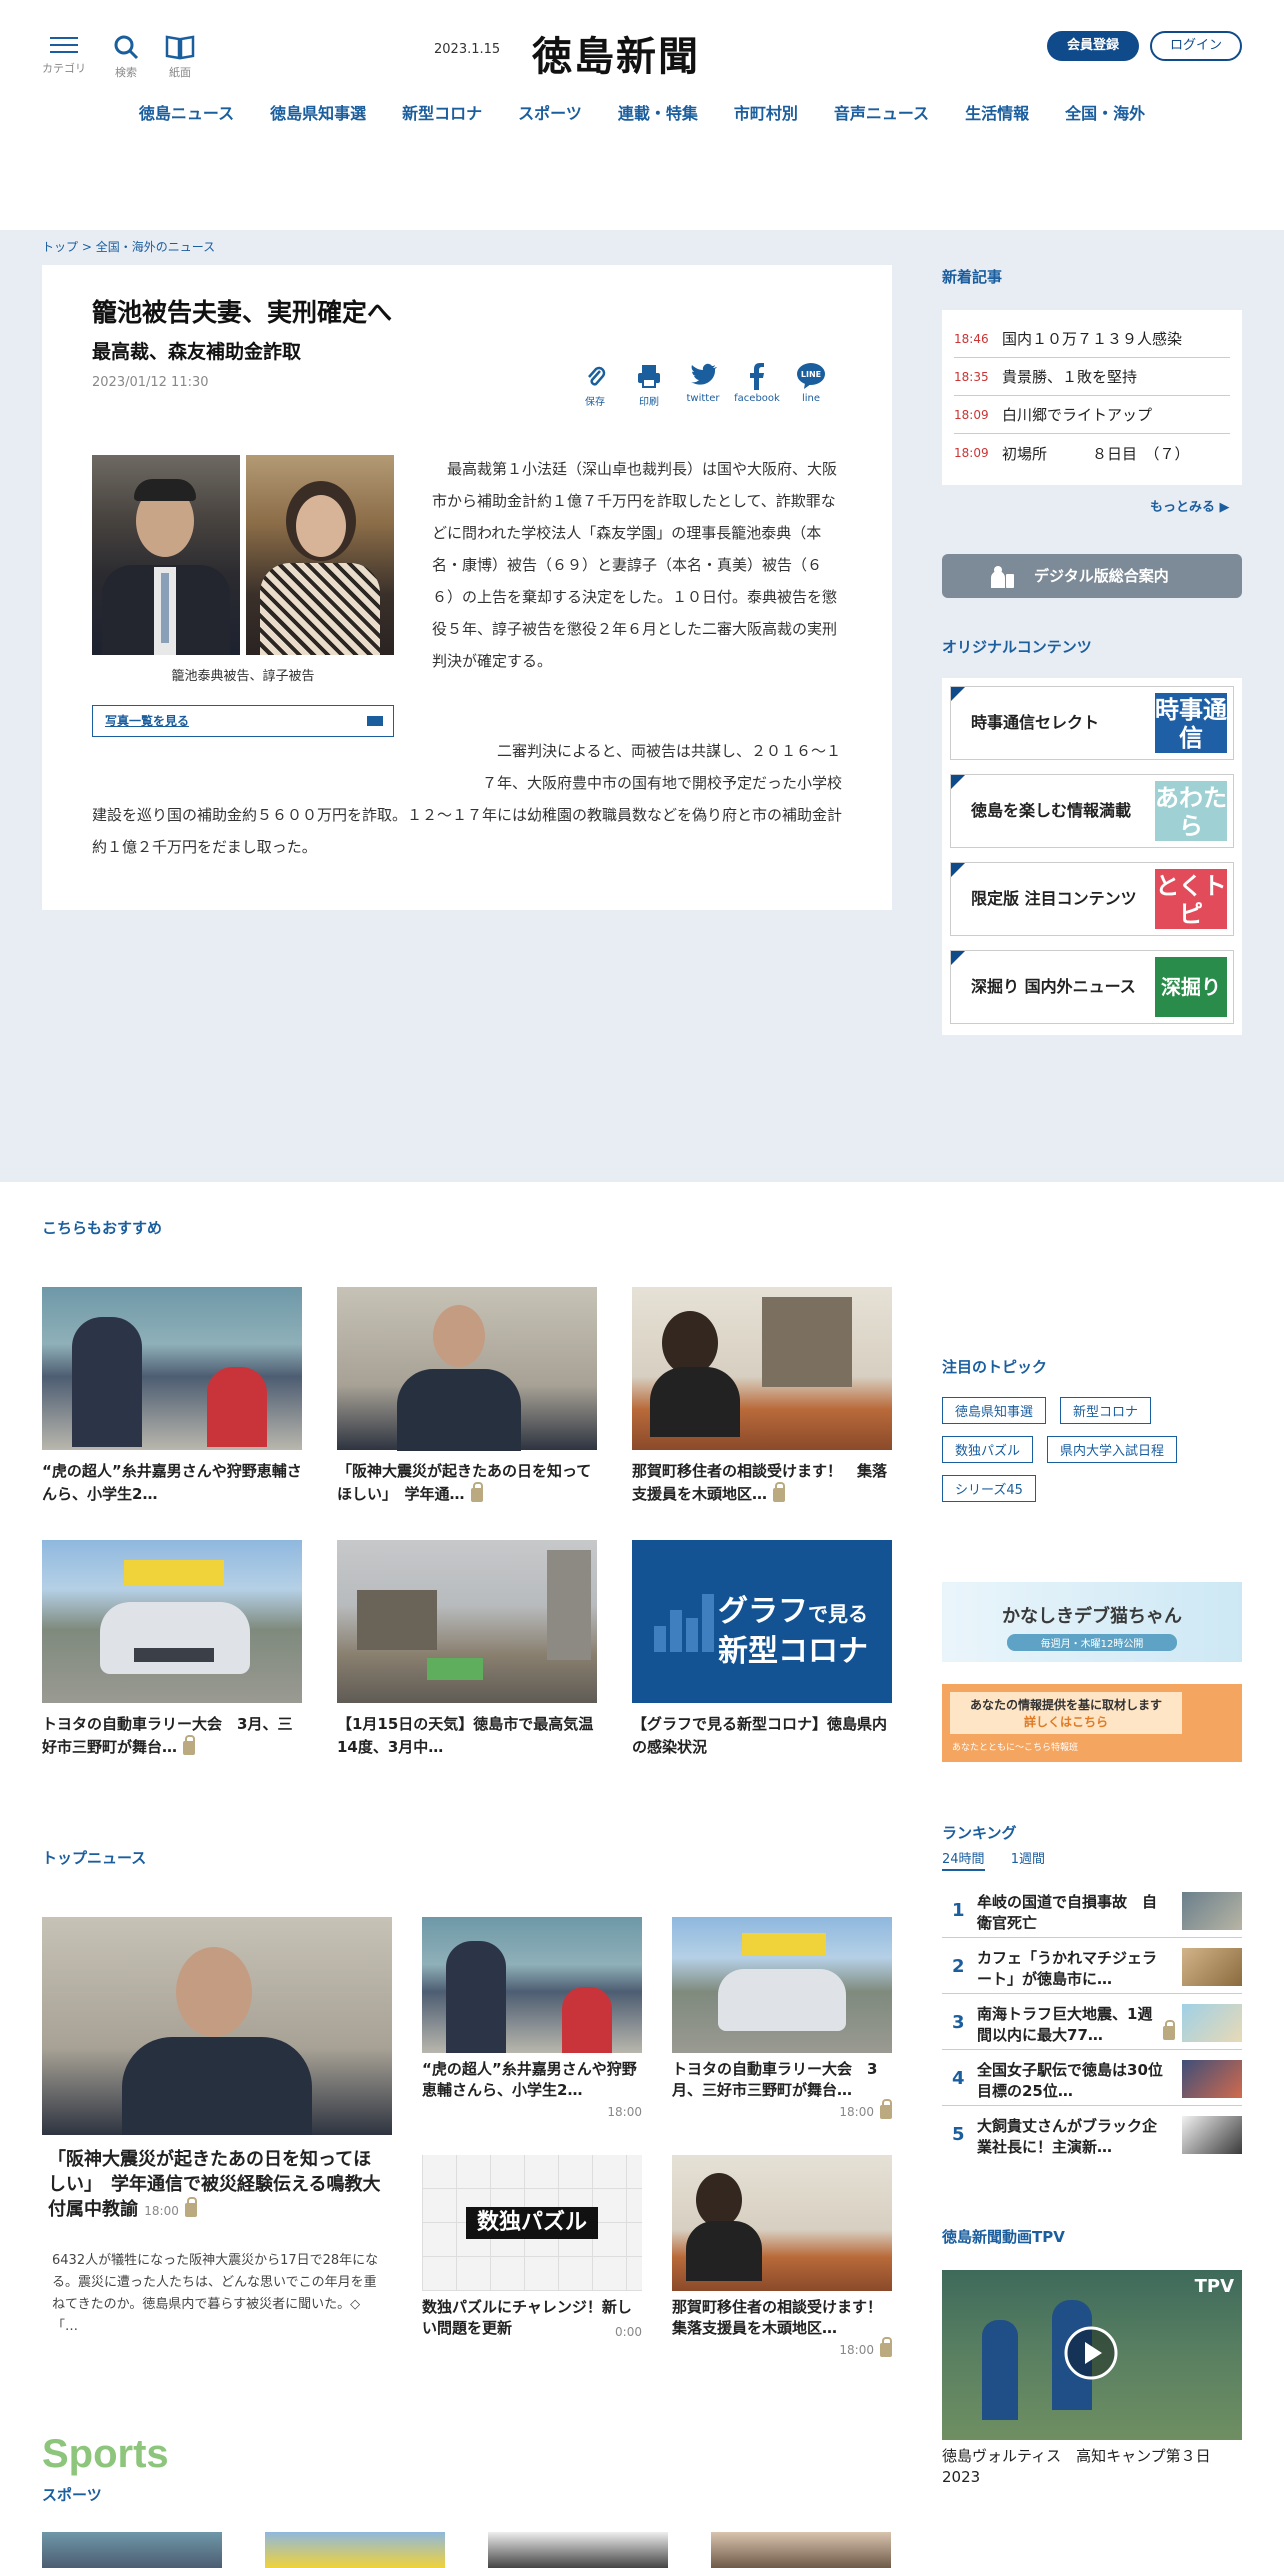 Image resolution: width=1284 pixels, height=2568 pixels. What do you see at coordinates (1092, 987) in the screenshot?
I see `original-fukabori: 深掘り 国内外ニュース 深掘り` at bounding box center [1092, 987].